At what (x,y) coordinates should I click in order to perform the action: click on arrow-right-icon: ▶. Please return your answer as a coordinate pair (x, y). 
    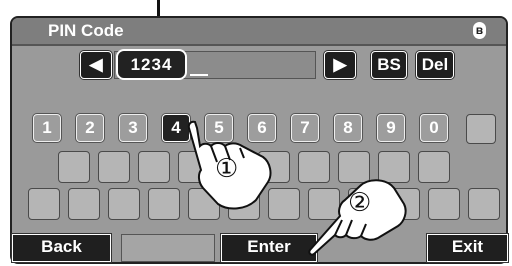
    Looking at the image, I should click on (340, 64).